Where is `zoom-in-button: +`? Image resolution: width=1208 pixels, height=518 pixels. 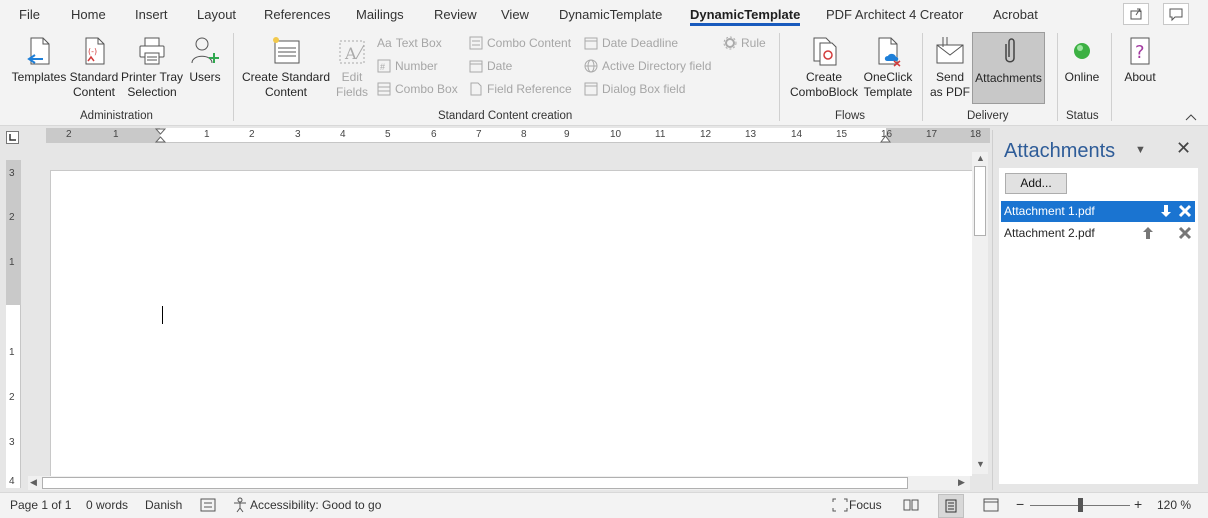 zoom-in-button: + is located at coordinates (1138, 504).